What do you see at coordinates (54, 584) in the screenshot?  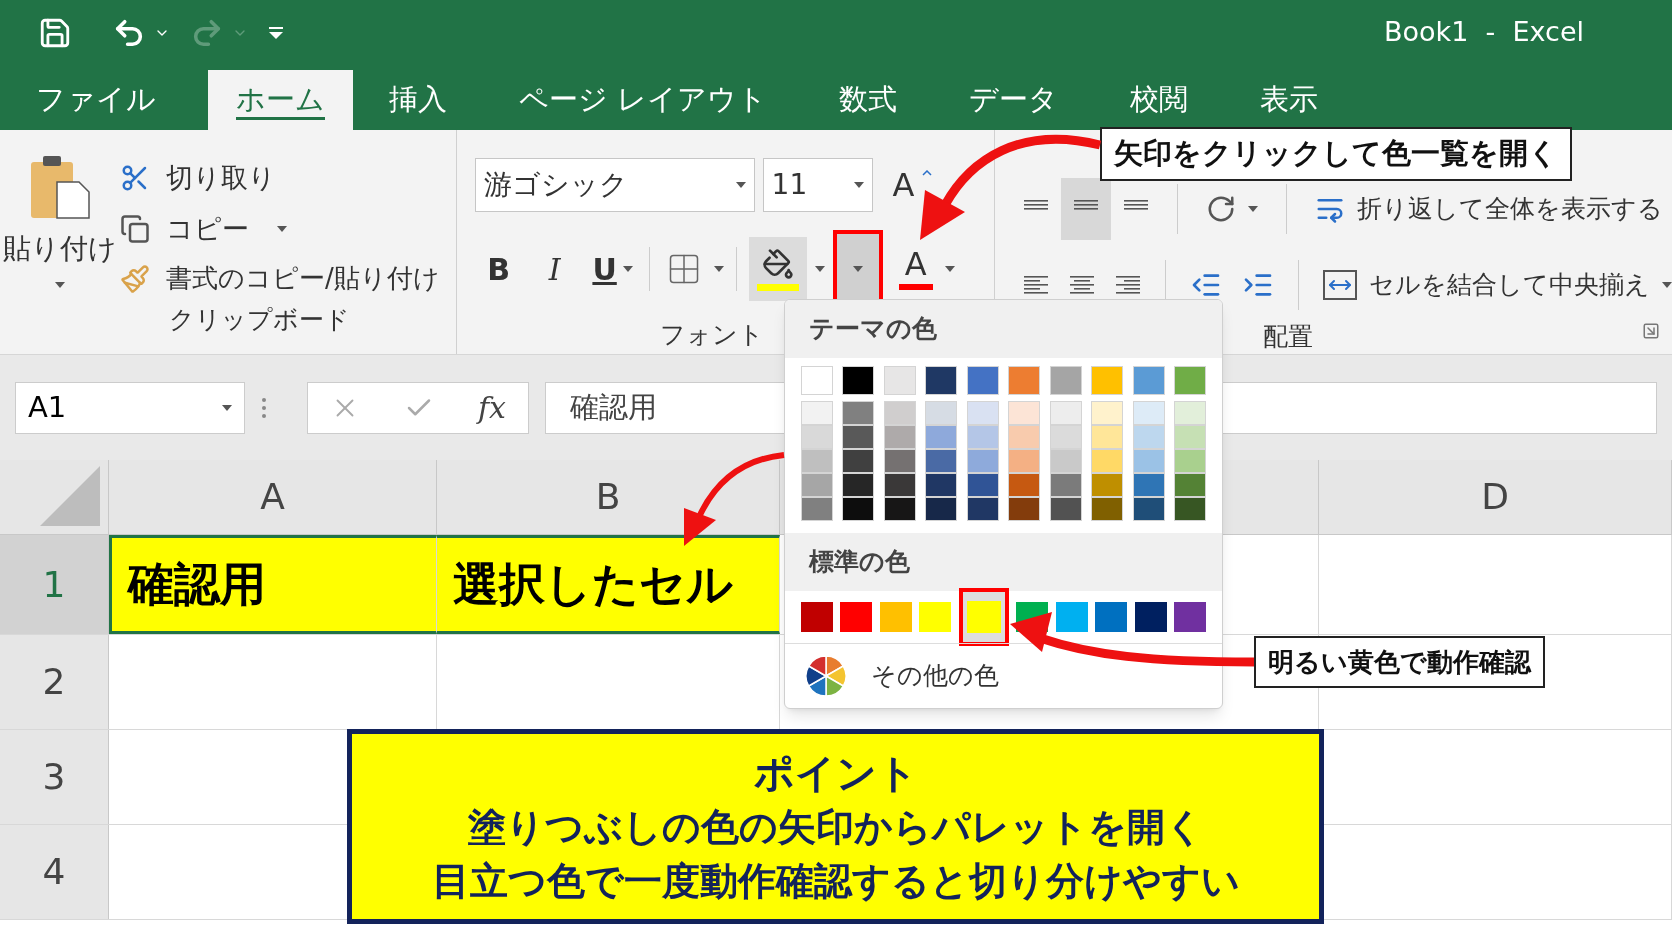 I see `row-header: 1` at bounding box center [54, 584].